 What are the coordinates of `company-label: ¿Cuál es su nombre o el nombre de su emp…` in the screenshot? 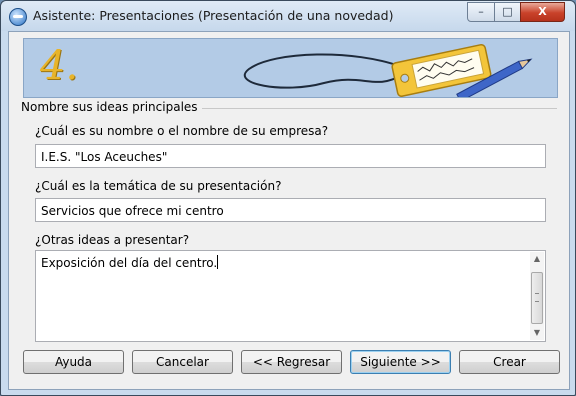 It's located at (182, 131).